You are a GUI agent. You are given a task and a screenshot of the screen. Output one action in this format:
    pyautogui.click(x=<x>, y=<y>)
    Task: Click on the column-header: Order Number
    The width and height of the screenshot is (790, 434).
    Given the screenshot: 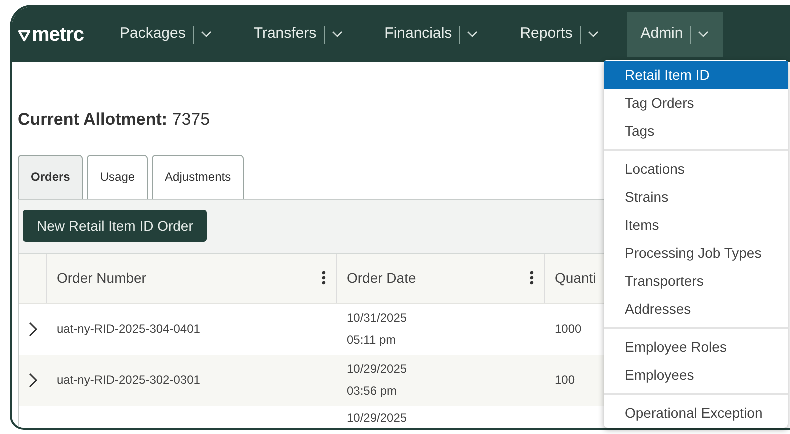 What is the action you would take?
    pyautogui.click(x=192, y=278)
    